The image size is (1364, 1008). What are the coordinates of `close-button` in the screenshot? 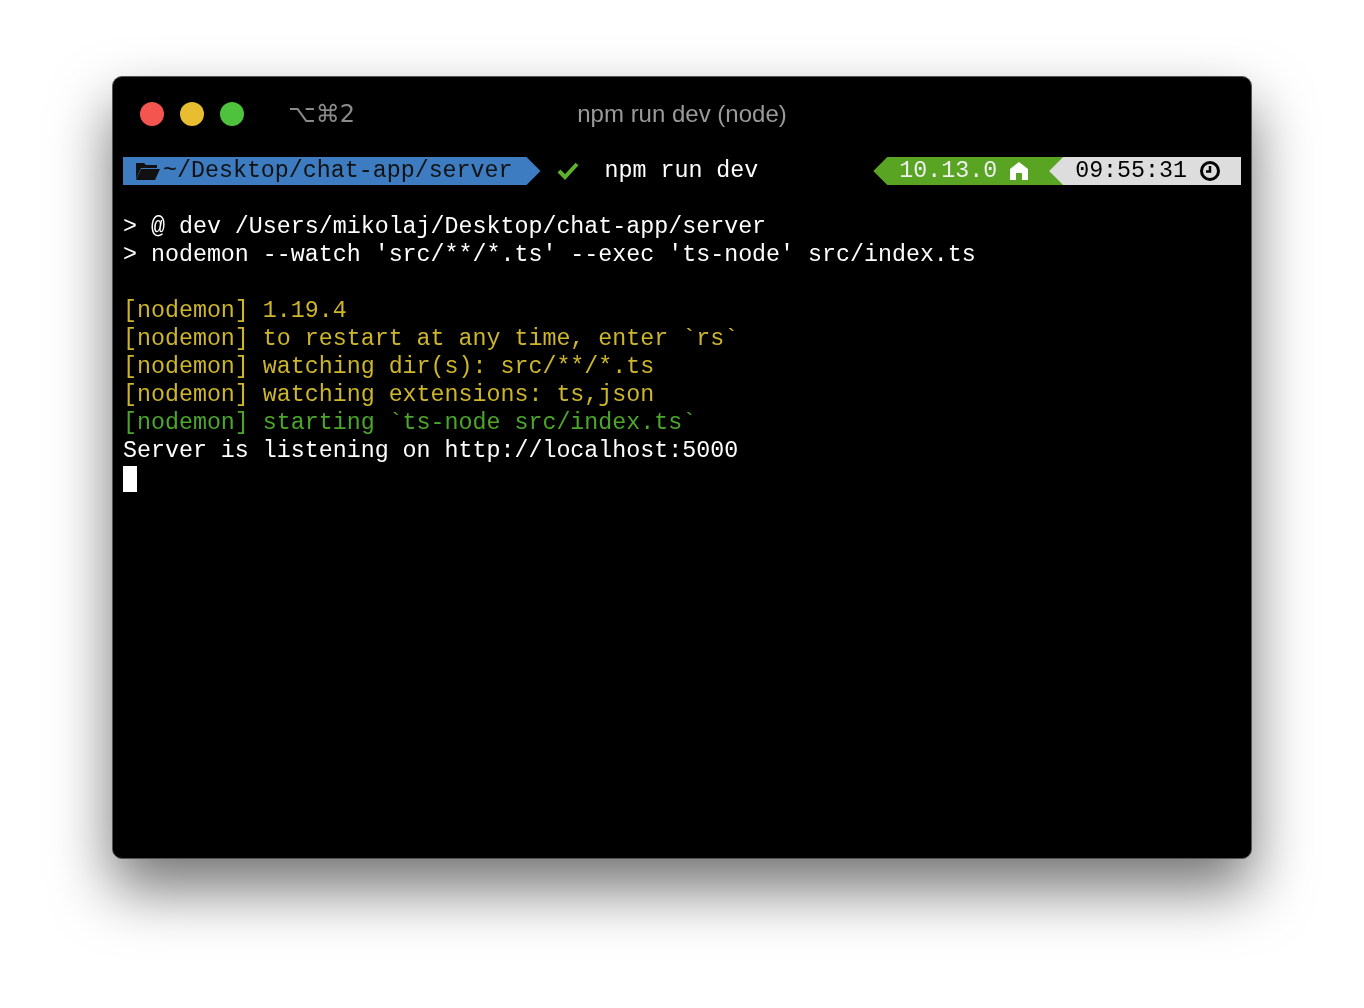 It's located at (152, 114).